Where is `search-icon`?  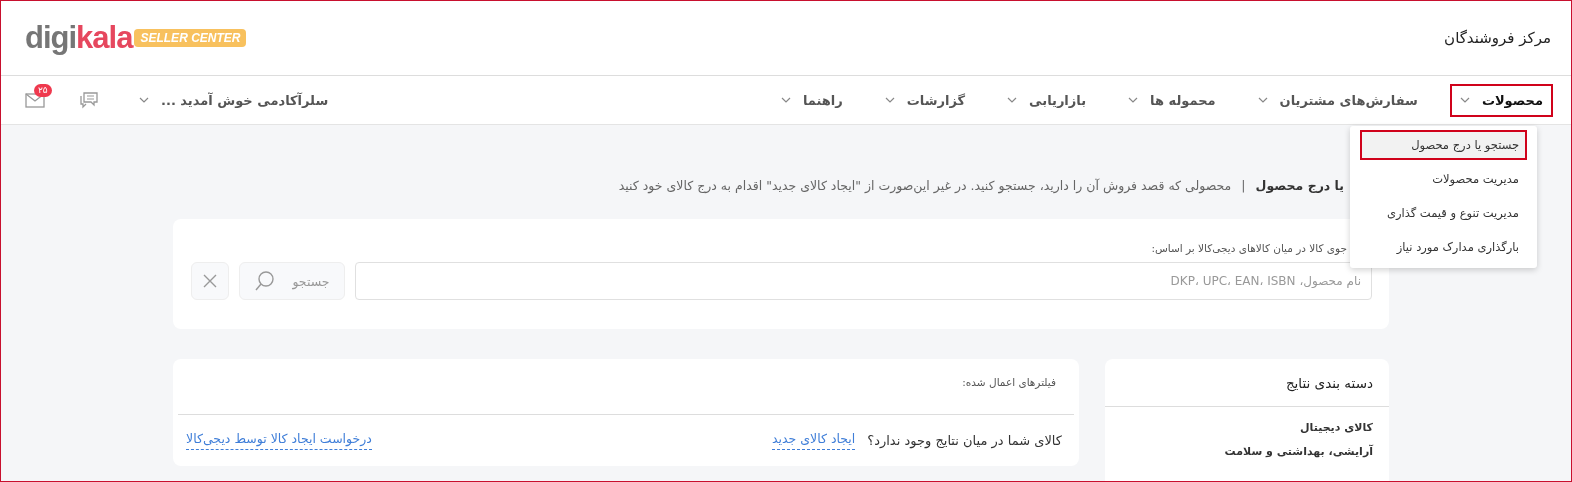 search-icon is located at coordinates (265, 281).